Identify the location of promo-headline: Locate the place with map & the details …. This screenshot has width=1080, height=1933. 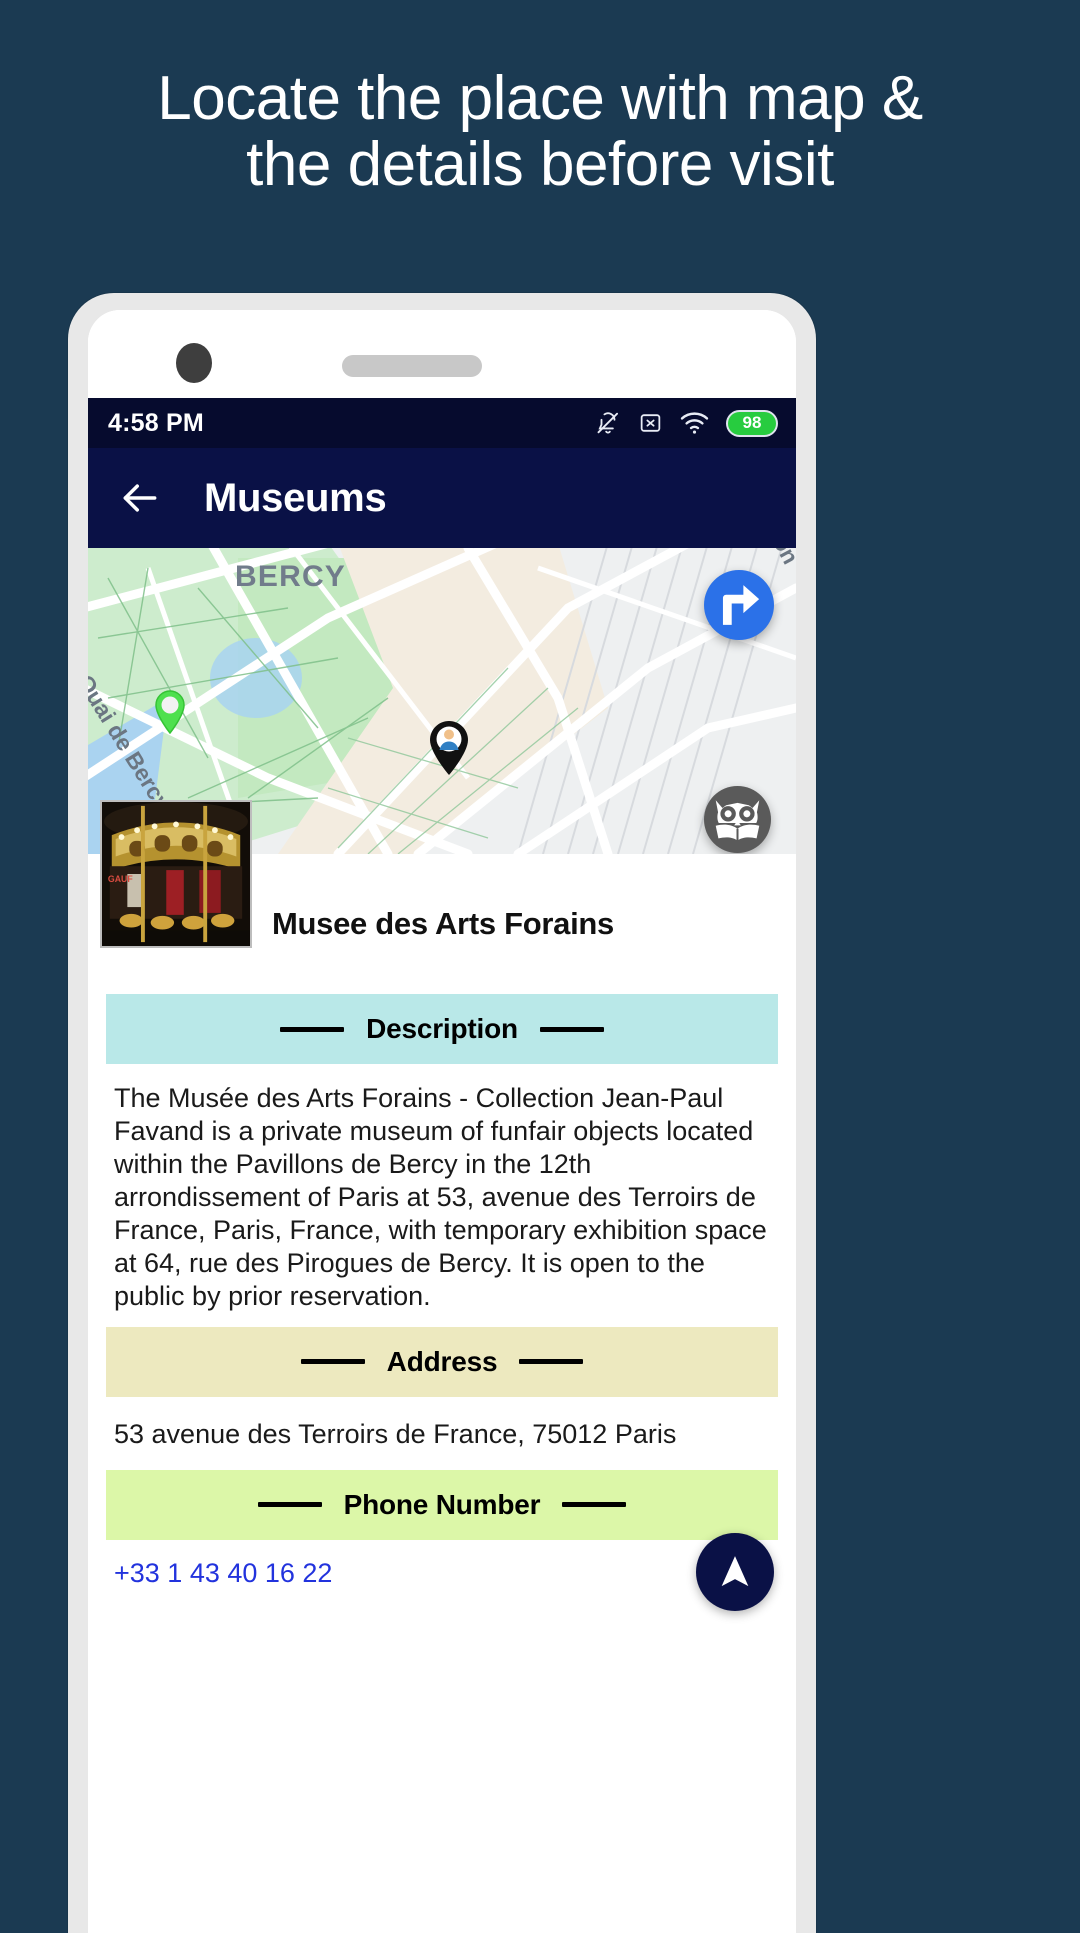
(540, 131).